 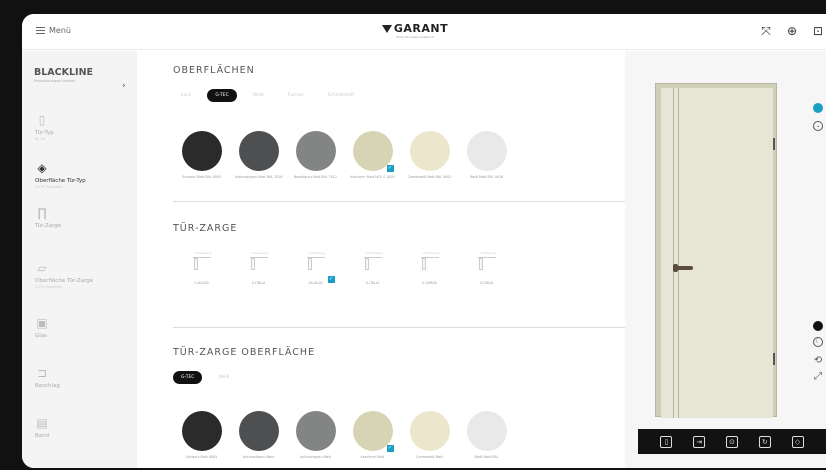 I want to click on swatch-item-selected: ✓ Kaschmir Matt NCS S 1005, so click(x=372, y=155).